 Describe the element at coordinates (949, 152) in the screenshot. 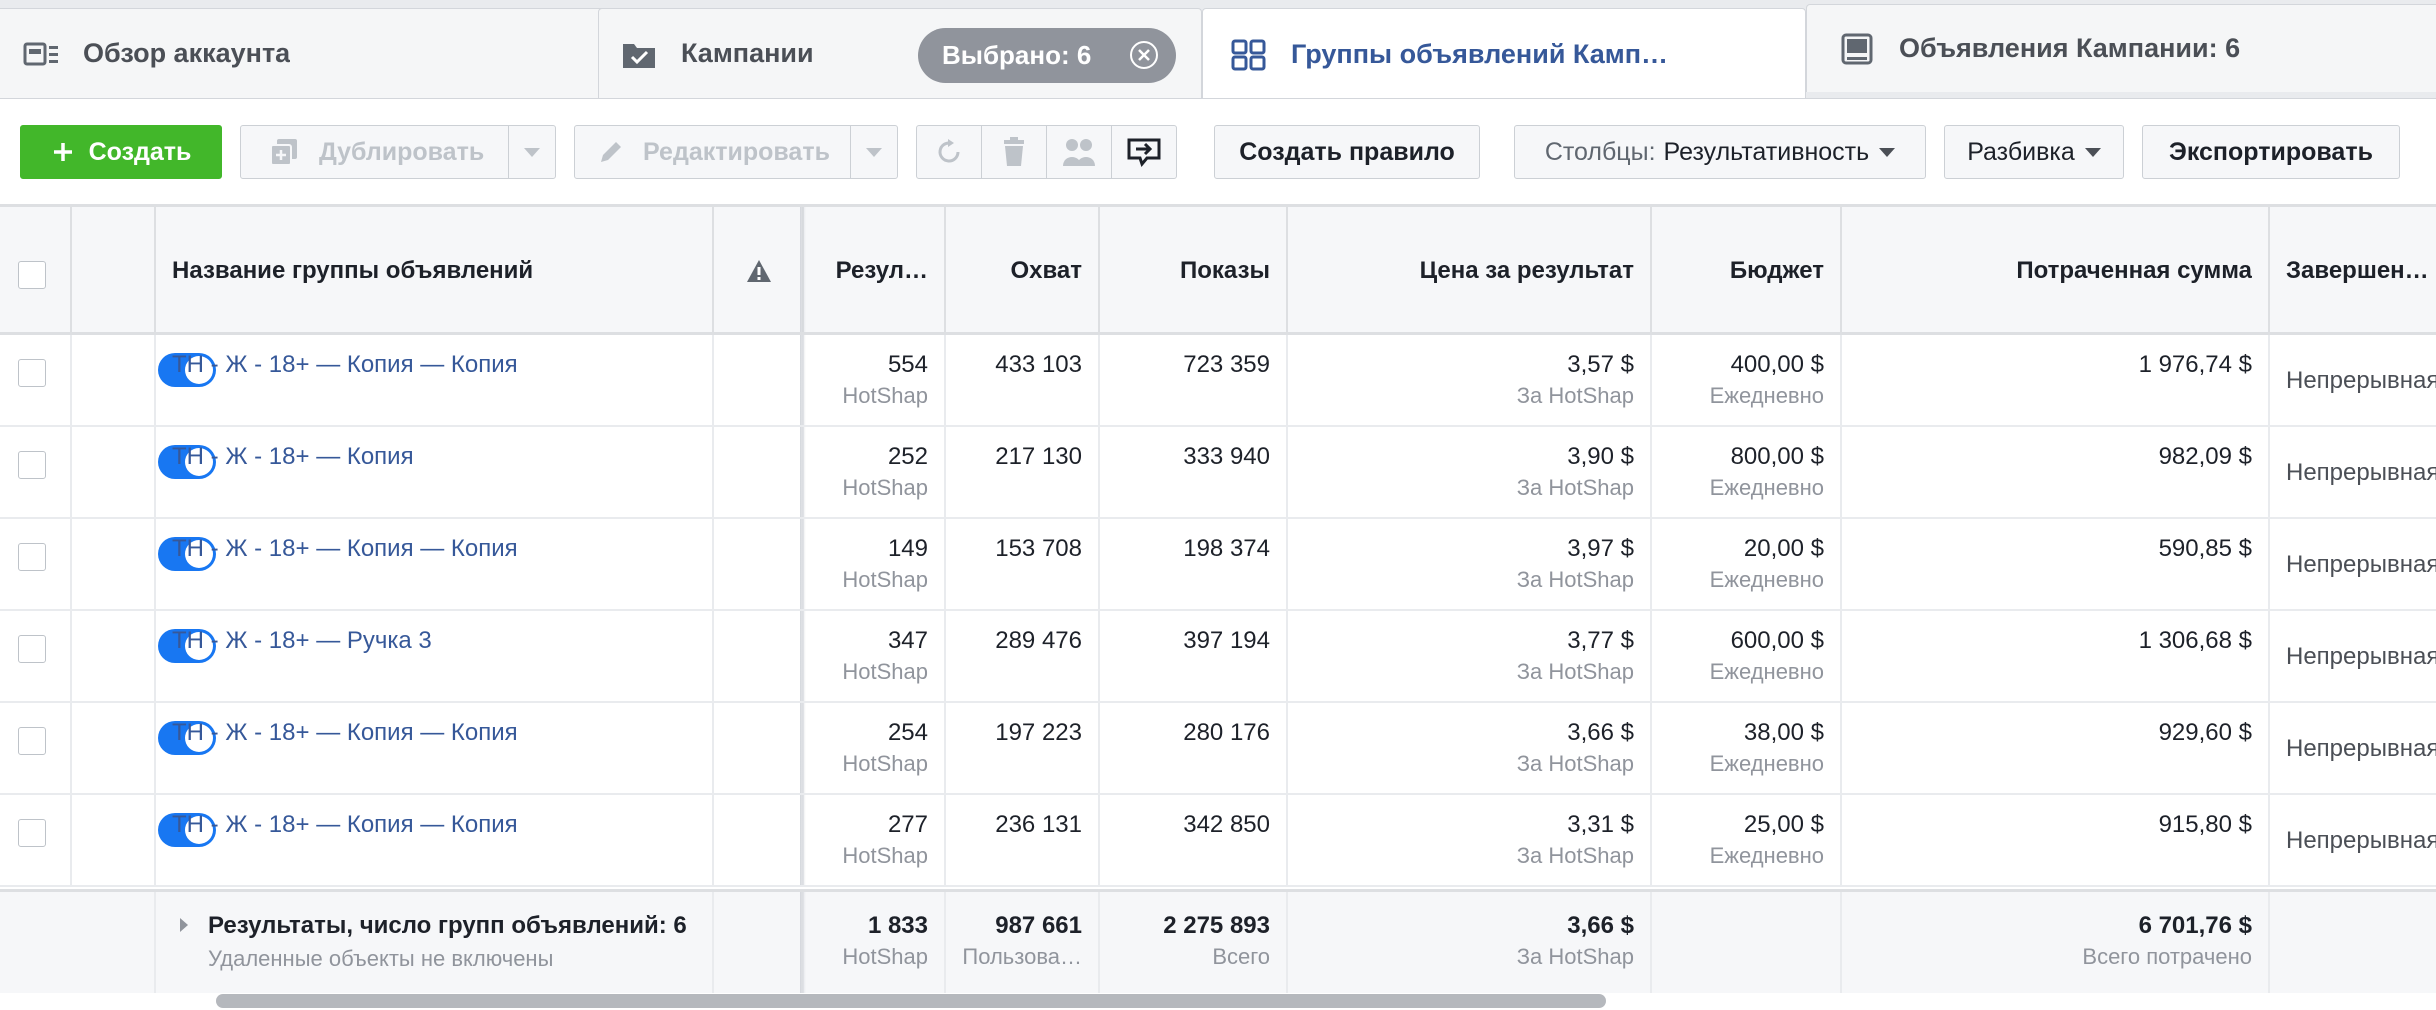

I see `refresh-button` at that location.